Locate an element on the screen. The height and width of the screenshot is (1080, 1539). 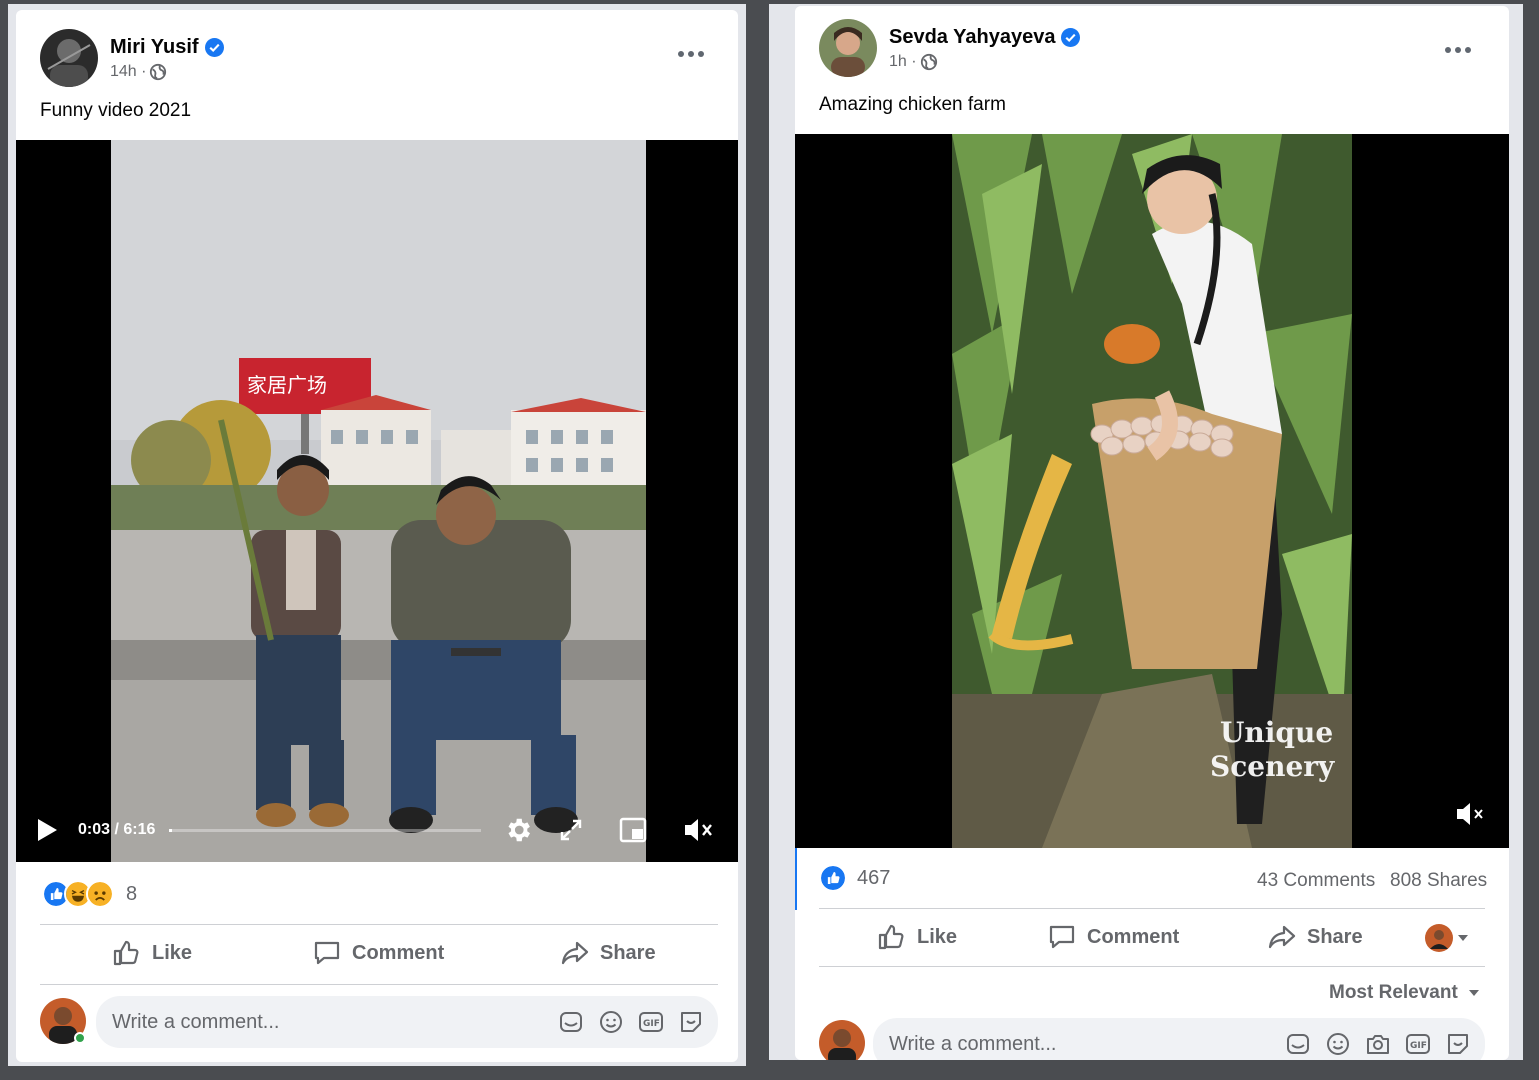
sort-label: Most Relevant is located at coordinates (1393, 992).